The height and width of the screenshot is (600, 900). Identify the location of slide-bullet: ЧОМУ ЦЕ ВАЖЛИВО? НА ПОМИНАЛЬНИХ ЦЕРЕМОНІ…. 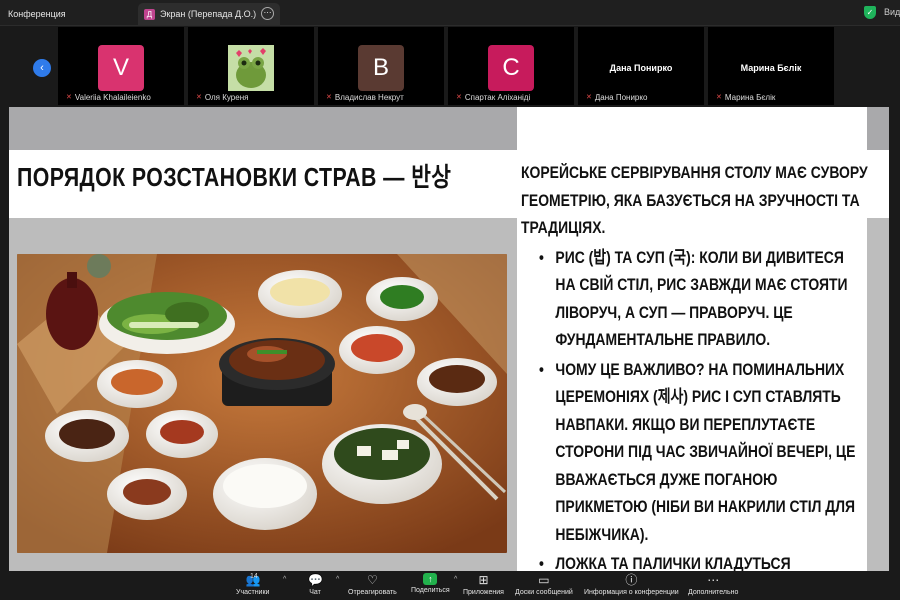
(703, 452).